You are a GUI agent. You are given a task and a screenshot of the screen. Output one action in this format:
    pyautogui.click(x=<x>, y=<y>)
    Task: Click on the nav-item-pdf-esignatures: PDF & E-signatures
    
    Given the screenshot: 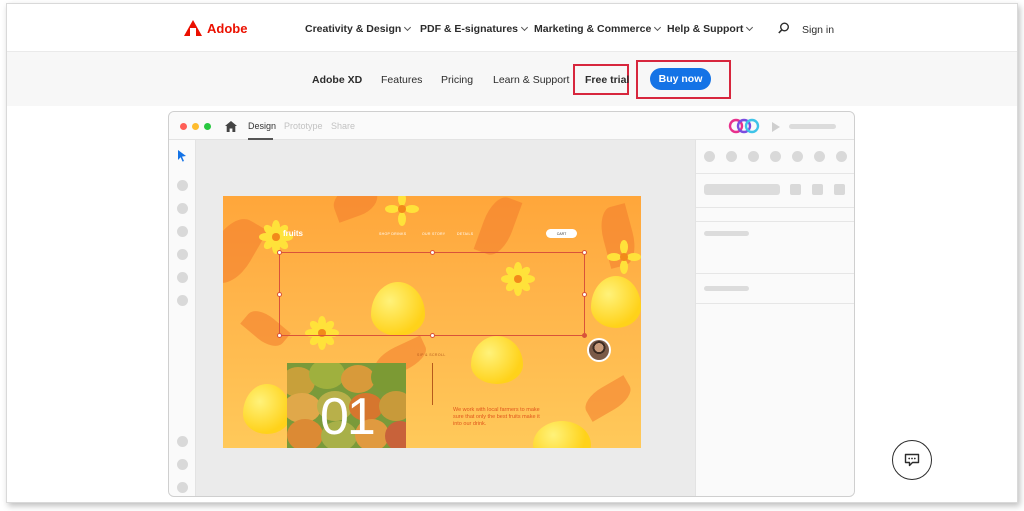 What is the action you would take?
    pyautogui.click(x=474, y=29)
    